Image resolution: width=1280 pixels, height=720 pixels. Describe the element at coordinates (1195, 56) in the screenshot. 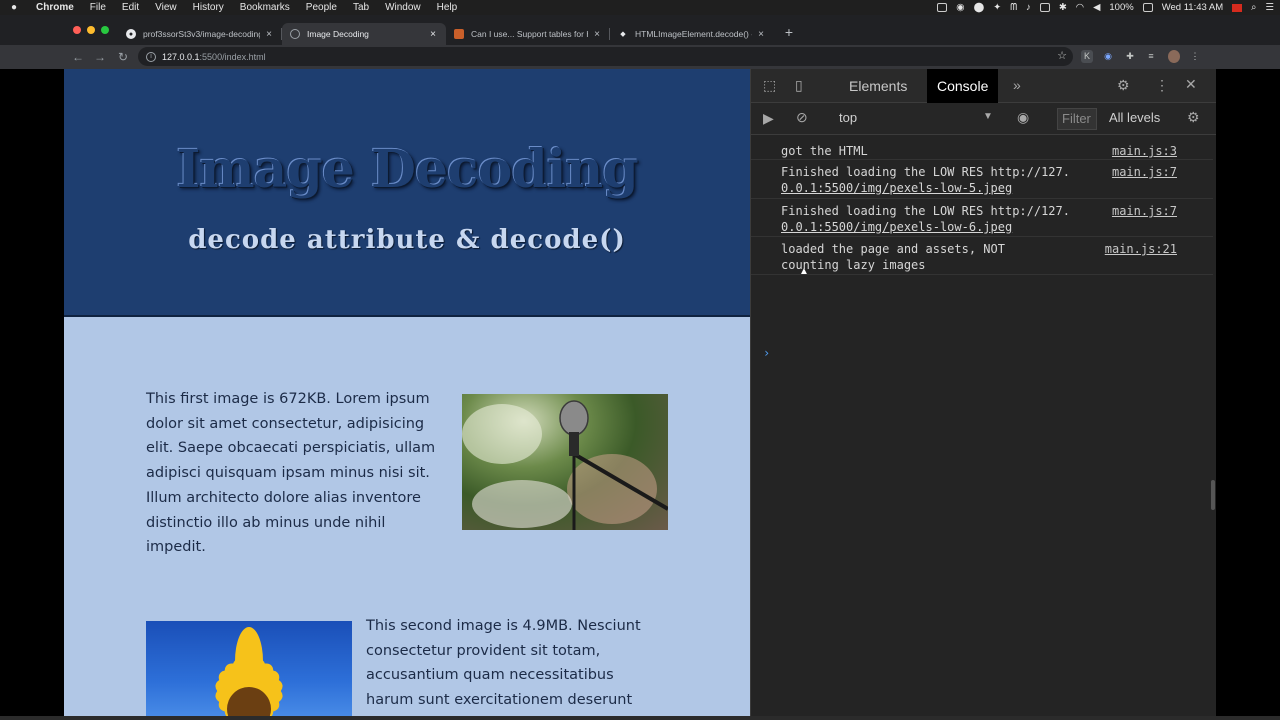

I see `chrome-menu-icon: ⋮` at that location.